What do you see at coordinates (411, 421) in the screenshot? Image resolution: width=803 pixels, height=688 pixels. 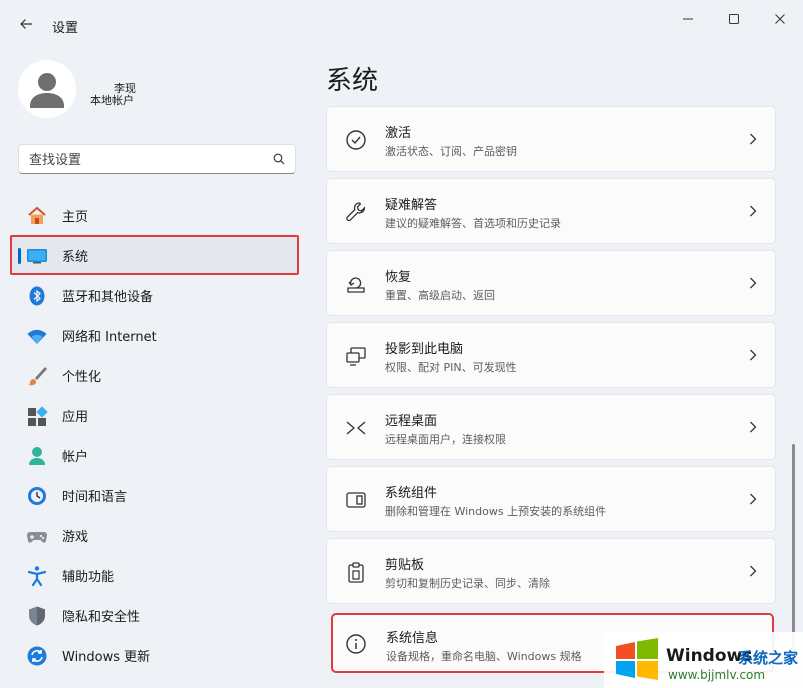 I see `card-title: 远程桌面` at bounding box center [411, 421].